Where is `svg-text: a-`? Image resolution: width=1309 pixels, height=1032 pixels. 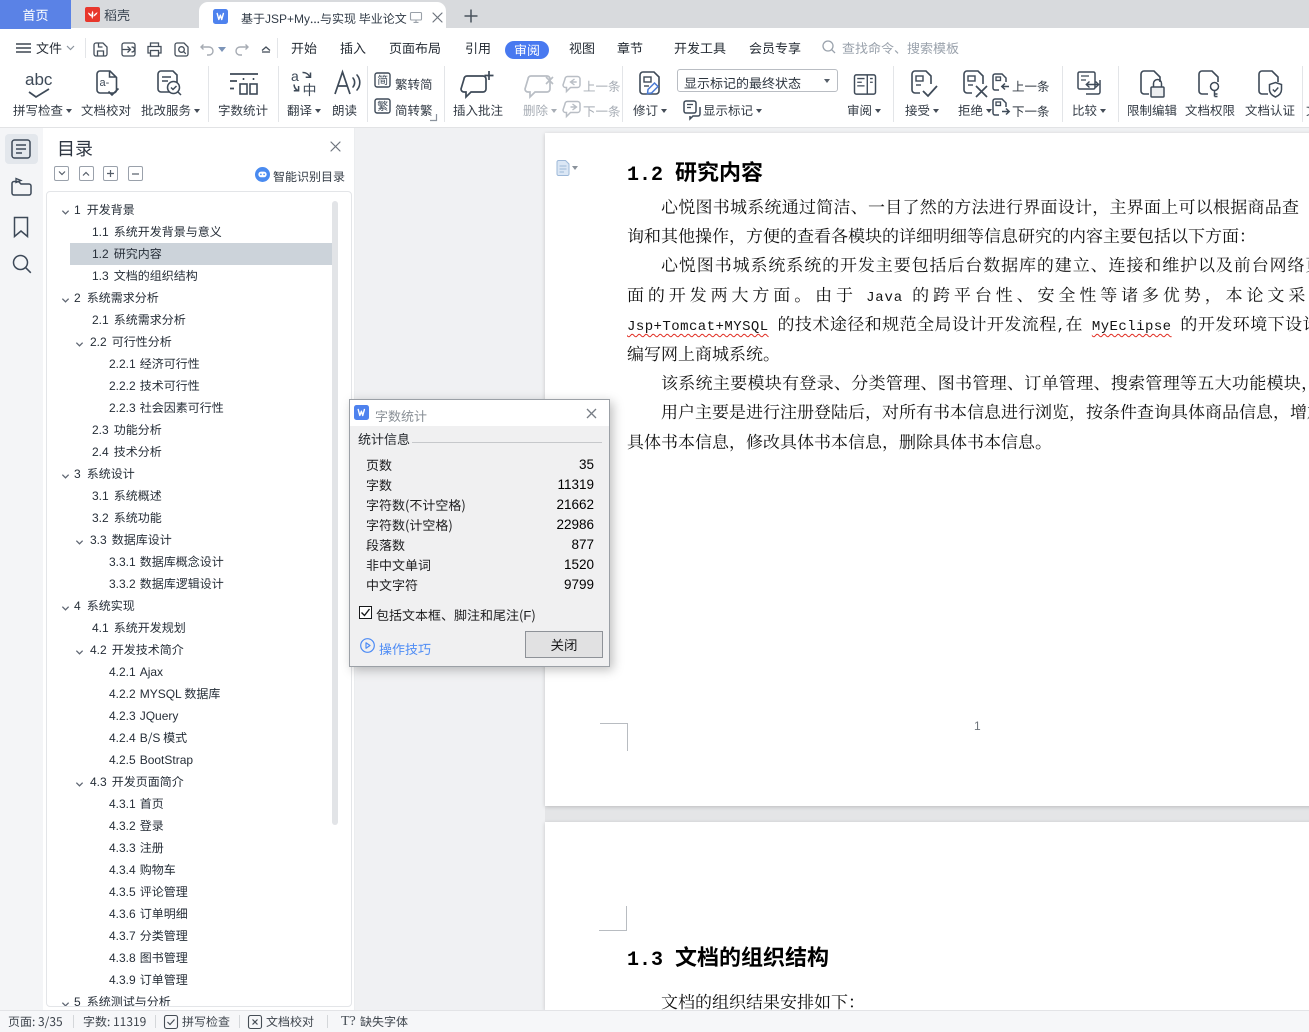 svg-text: a- is located at coordinates (105, 83).